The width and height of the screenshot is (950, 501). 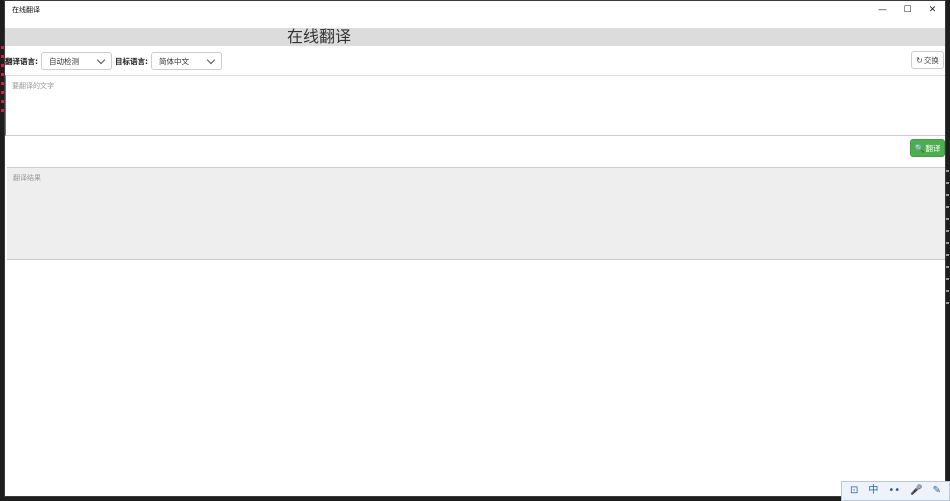 I want to click on source-text-input, so click(x=475, y=105).